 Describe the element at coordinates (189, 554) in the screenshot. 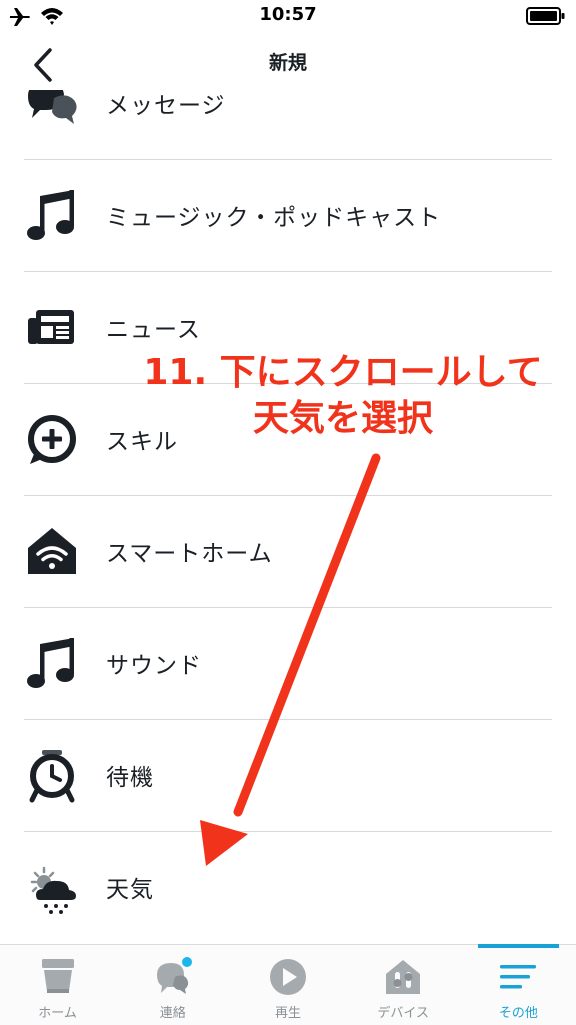

I see `list-item-label: スマートホーム` at that location.